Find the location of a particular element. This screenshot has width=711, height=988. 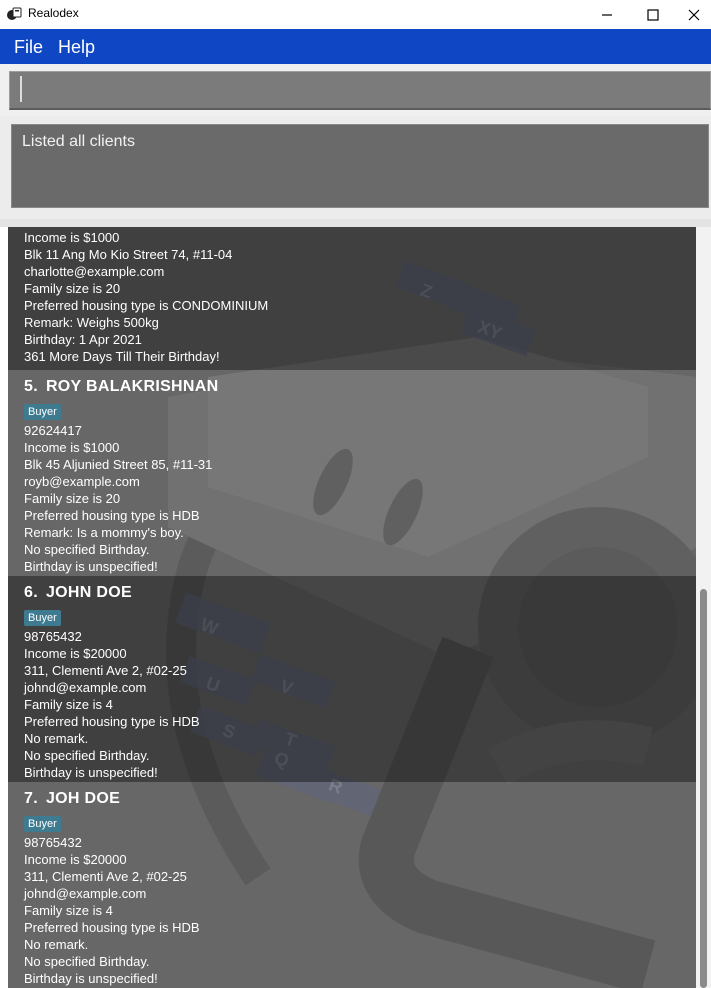

client-header: 5. ROY BALAKRISHNAN is located at coordinates (121, 389).